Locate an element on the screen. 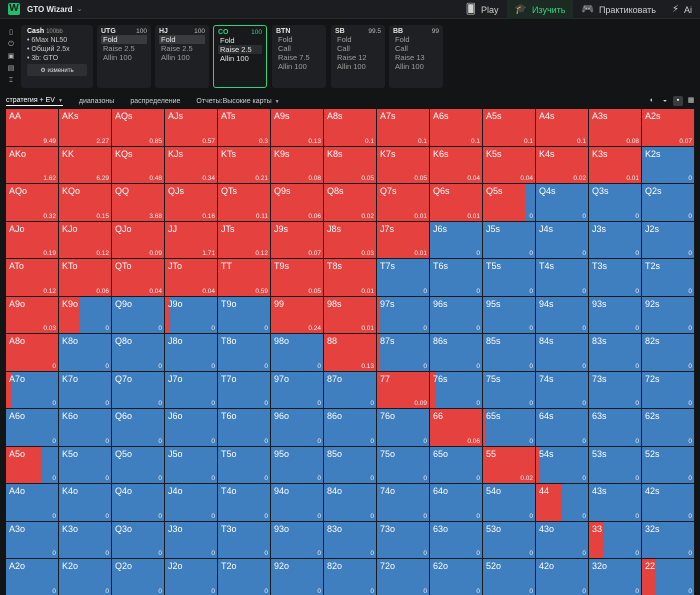 This screenshot has width=700, height=595. hand-cell-A2s: A2s 0.07 is located at coordinates (668, 128).